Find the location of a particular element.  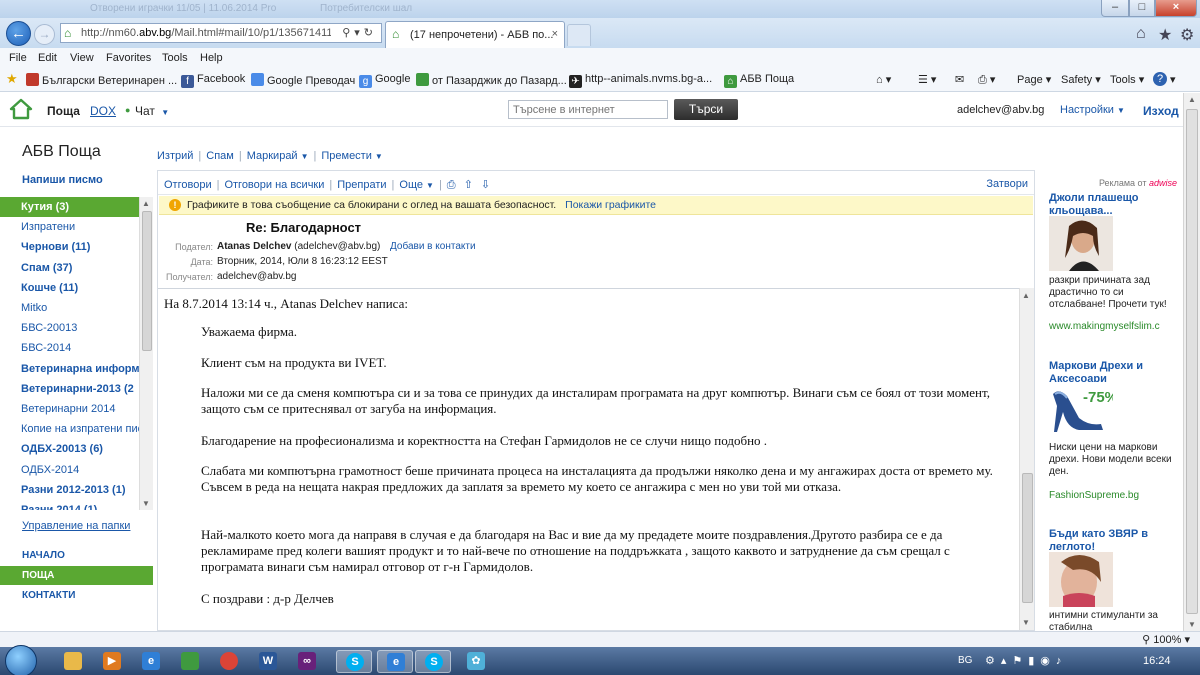

folder-item: ОДБХ-2014 is located at coordinates (69, 470).